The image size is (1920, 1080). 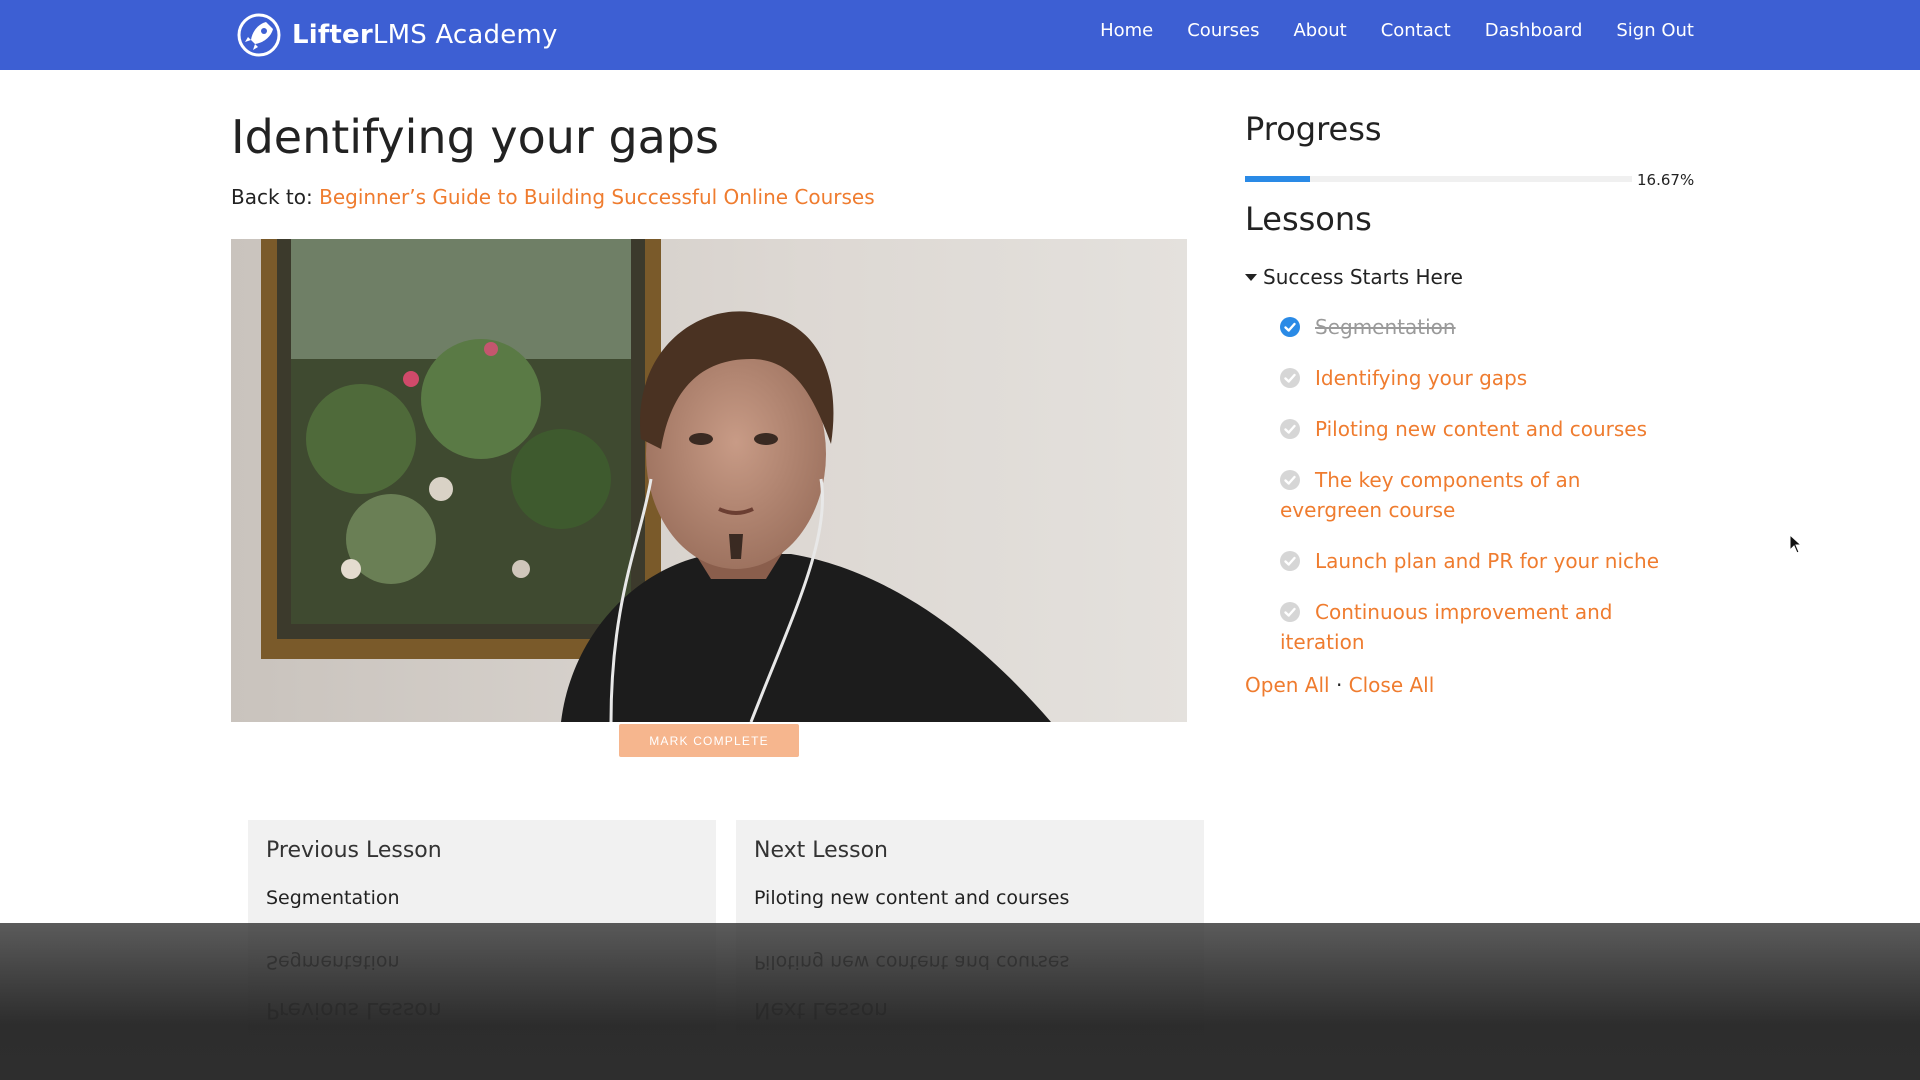 What do you see at coordinates (1534, 30) in the screenshot?
I see `nav-dashboard: Dashboard` at bounding box center [1534, 30].